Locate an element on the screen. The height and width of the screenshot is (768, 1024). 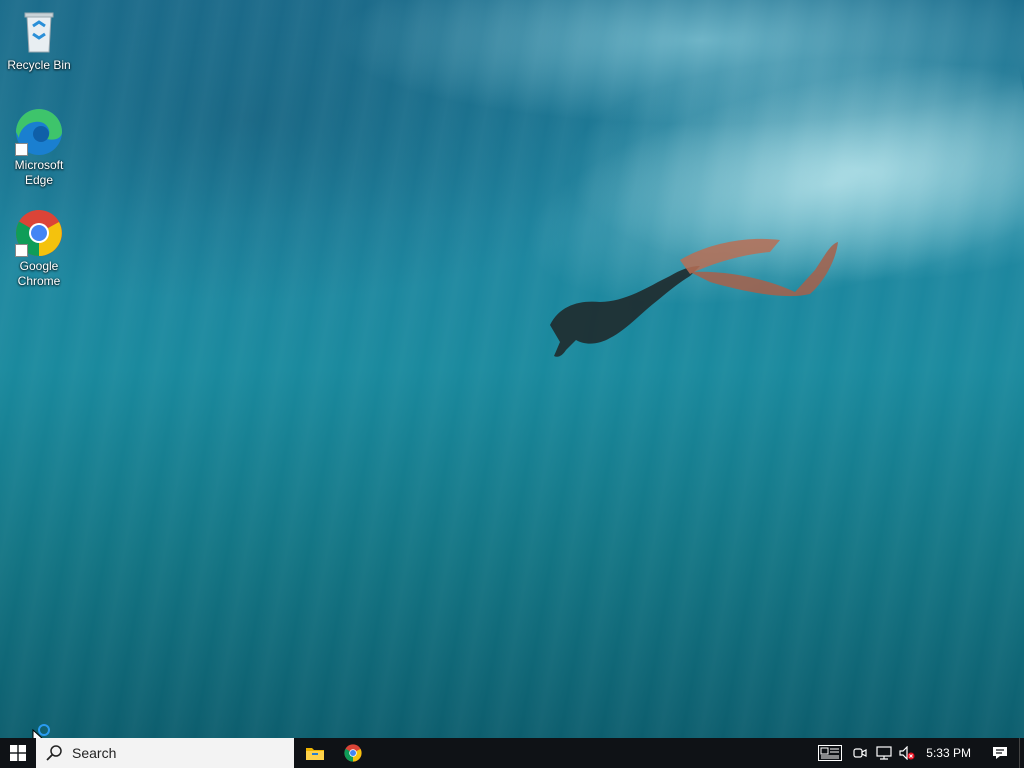
recycle-bin-icon is located at coordinates (39, 32).